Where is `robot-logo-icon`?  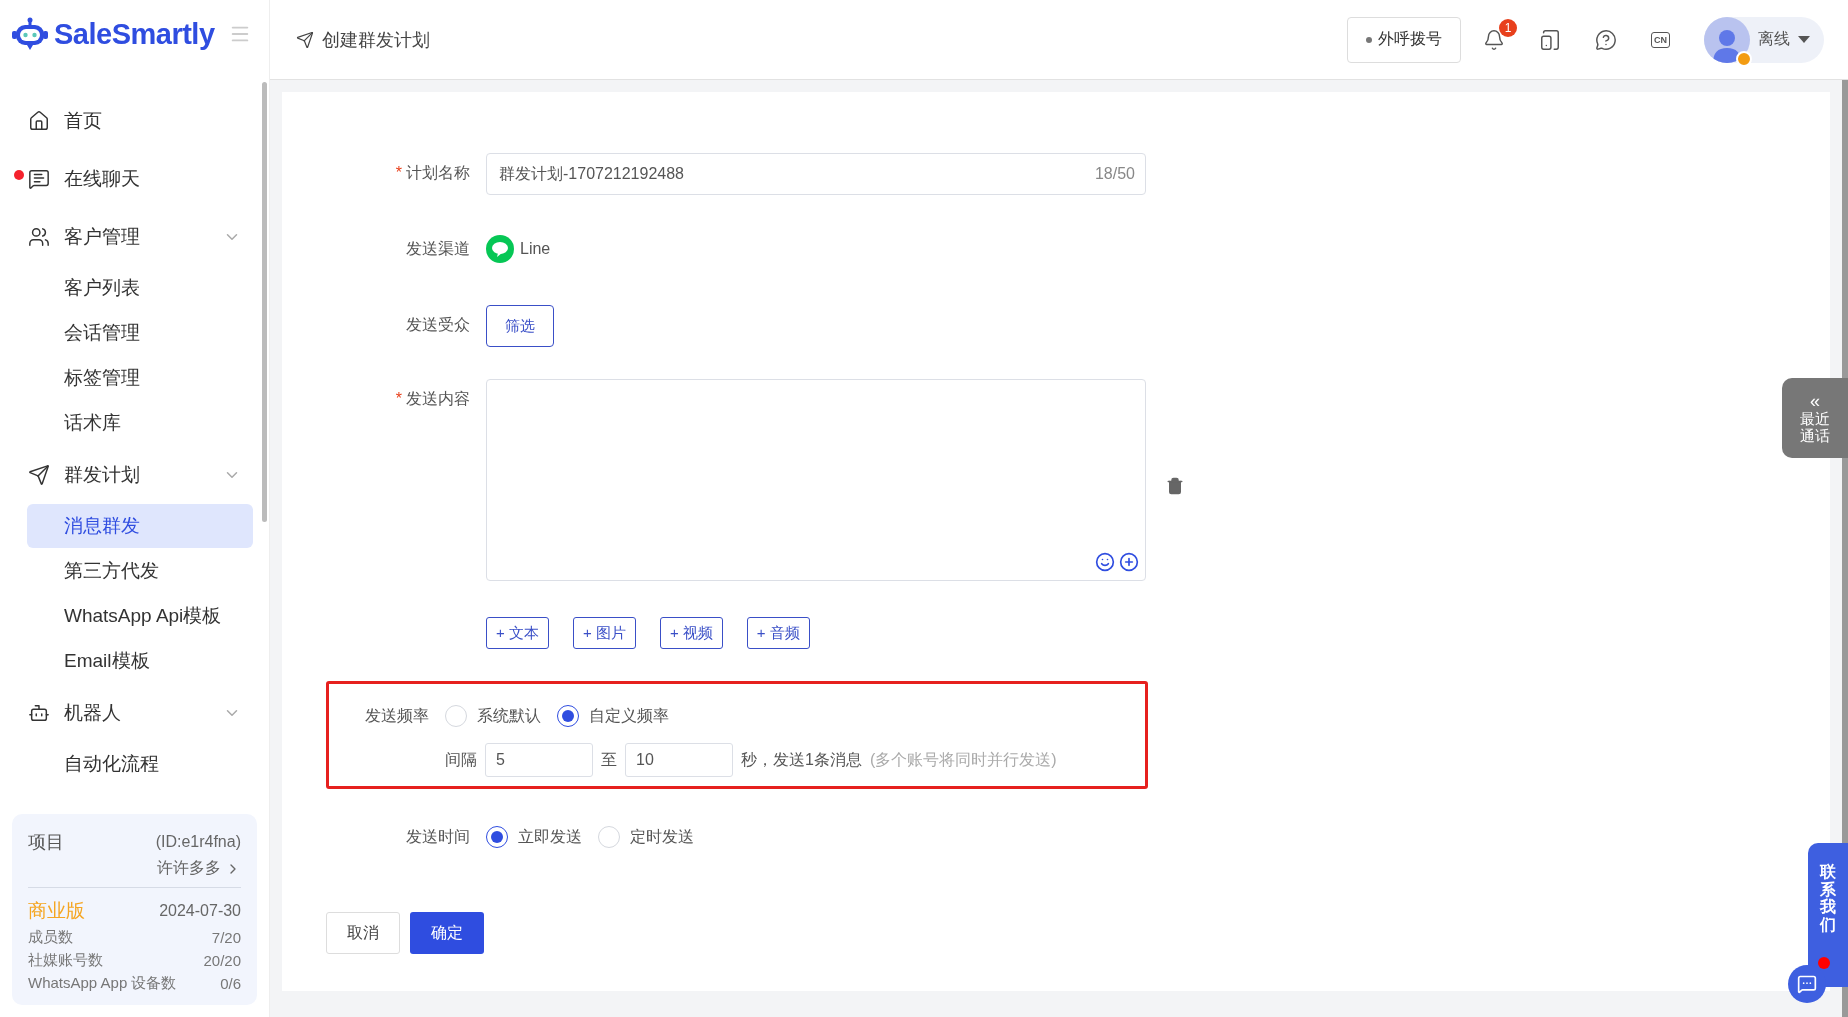
robot-logo-icon is located at coordinates (30, 34).